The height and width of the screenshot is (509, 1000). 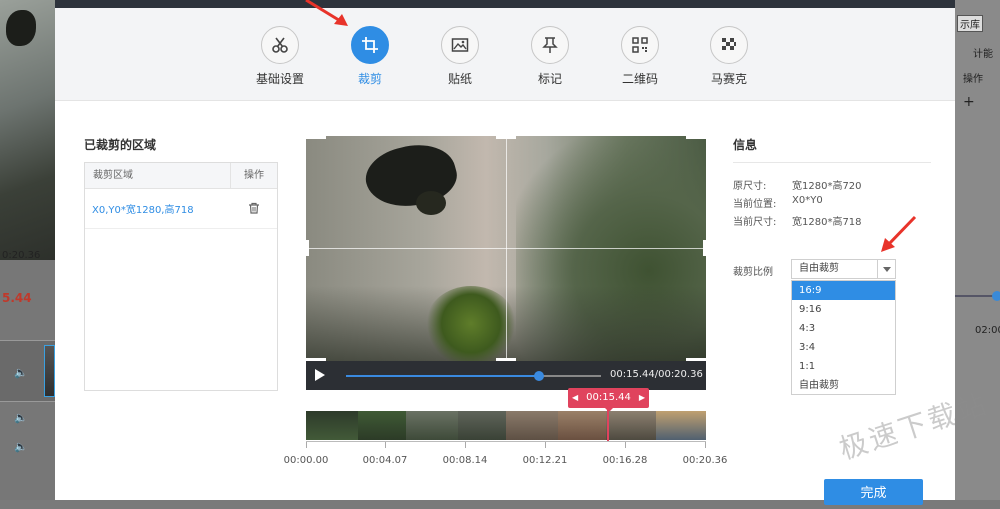 What do you see at coordinates (280, 45) in the screenshot?
I see `scissors-icon` at bounding box center [280, 45].